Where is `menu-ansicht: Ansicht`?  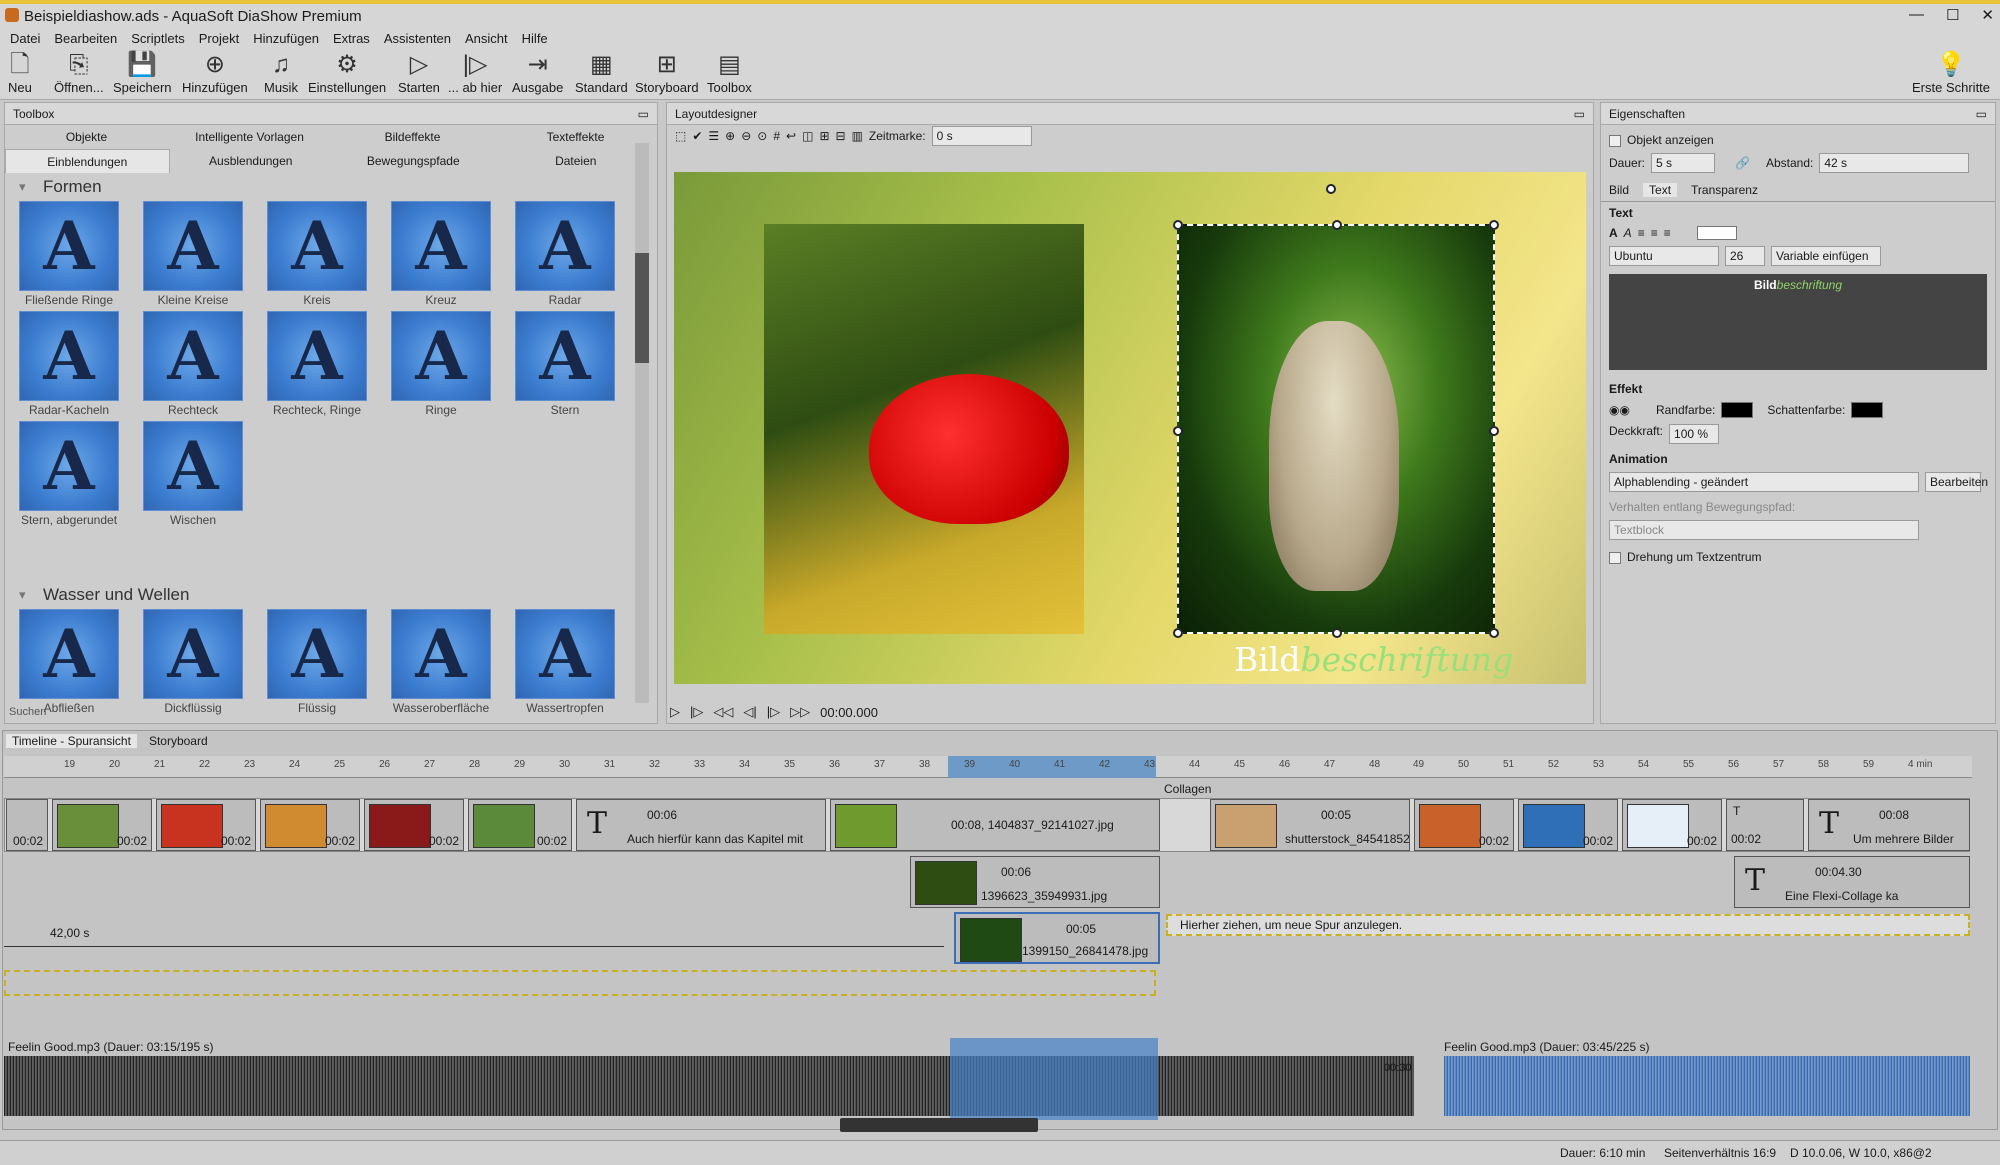 menu-ansicht: Ansicht is located at coordinates (486, 38).